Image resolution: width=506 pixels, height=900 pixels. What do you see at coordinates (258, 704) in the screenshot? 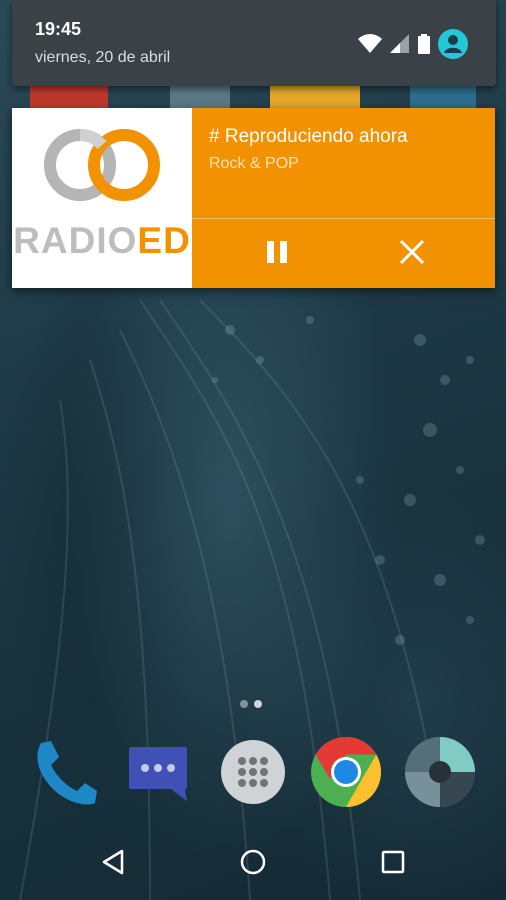
I see `page-dot-active` at bounding box center [258, 704].